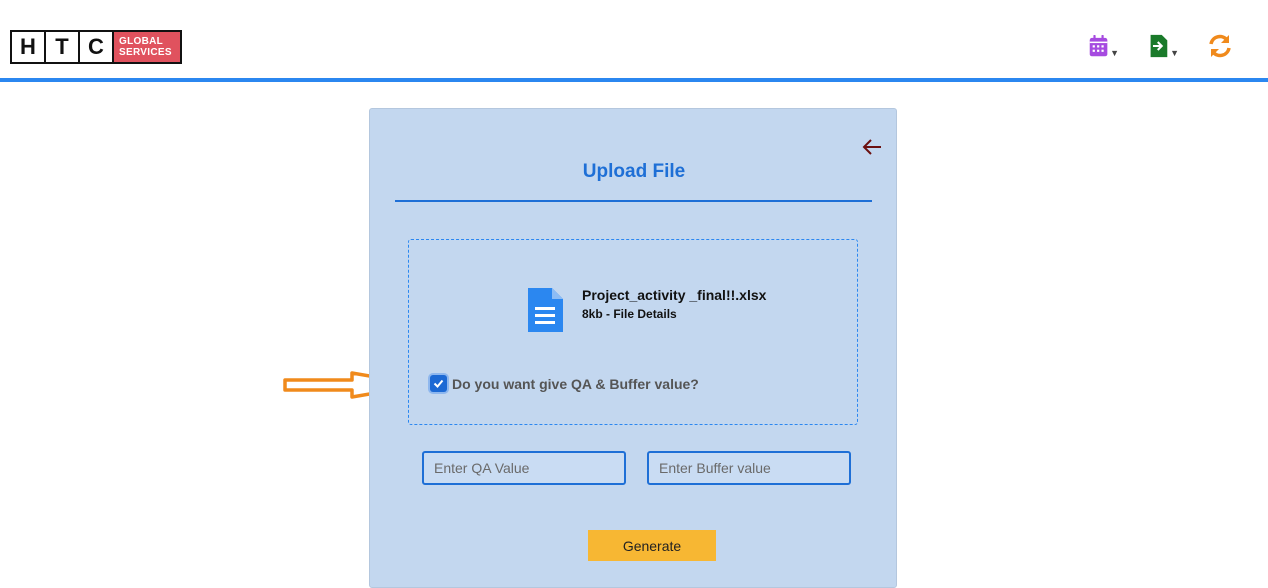 This screenshot has height=588, width=1268. I want to click on generate-button: Generate, so click(652, 545).